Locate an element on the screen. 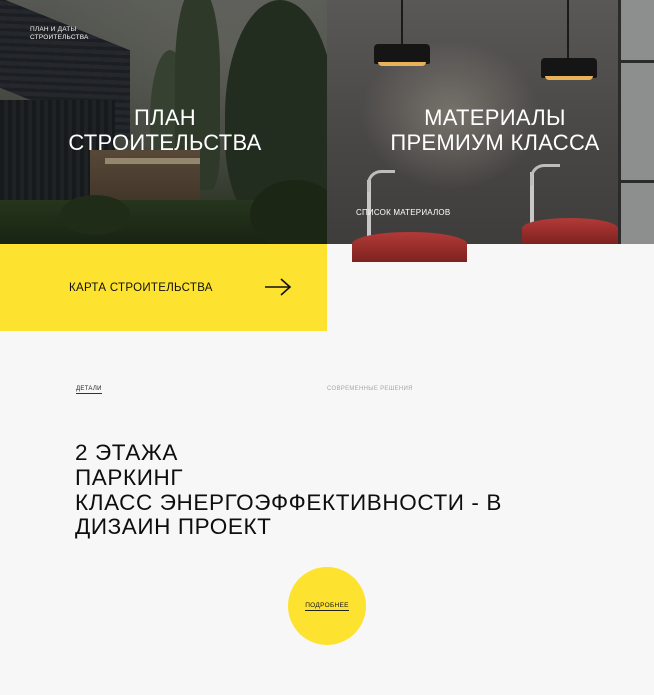 The image size is (654, 695). more-button: ПОДРОБНЕЕ is located at coordinates (327, 606).